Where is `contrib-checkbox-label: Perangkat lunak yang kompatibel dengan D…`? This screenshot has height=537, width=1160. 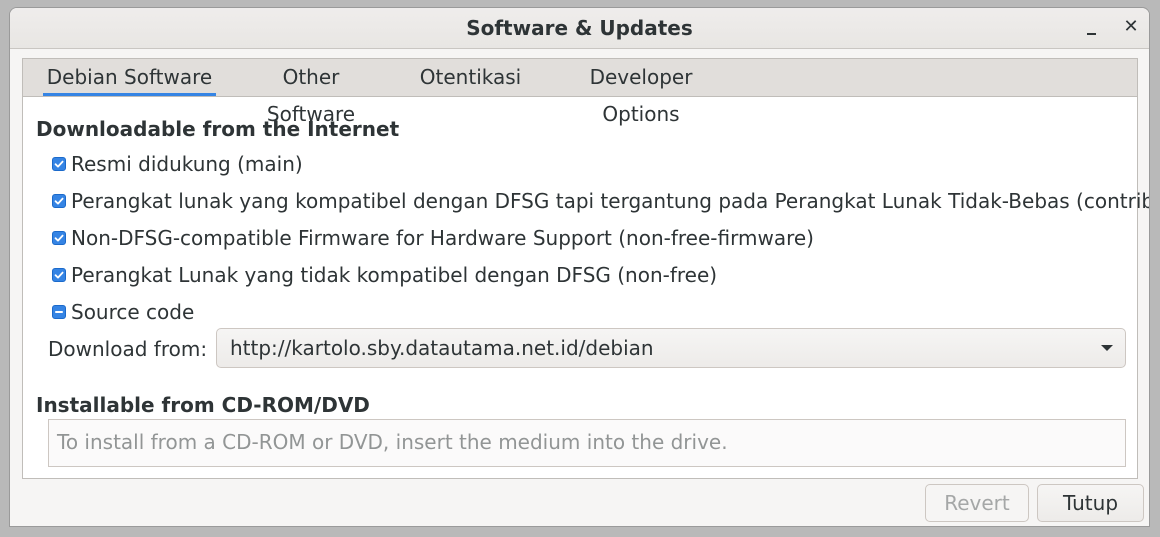
contrib-checkbox-label: Perangkat lunak yang kompatibel dengan D… is located at coordinates (610, 201).